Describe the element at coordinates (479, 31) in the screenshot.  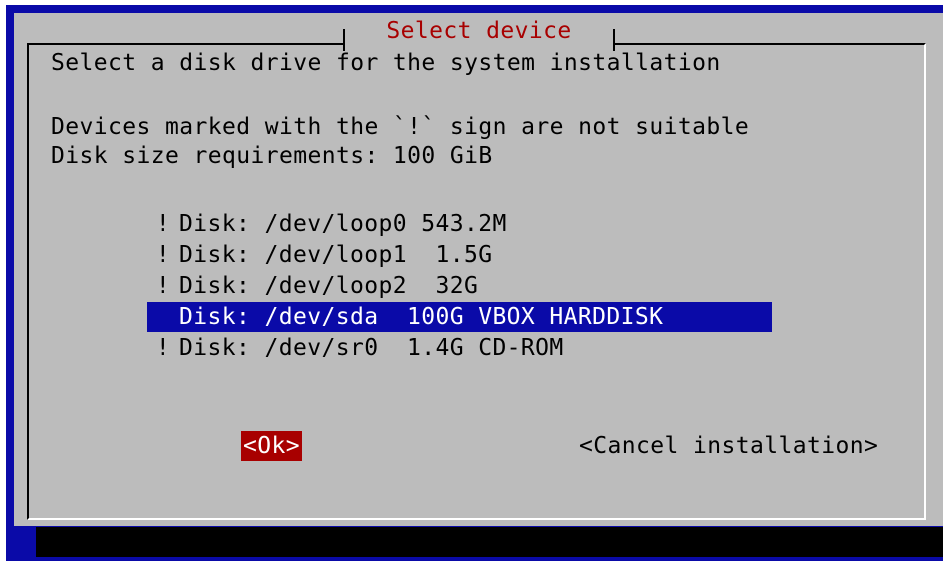
I see `dialog-title: Select device` at that location.